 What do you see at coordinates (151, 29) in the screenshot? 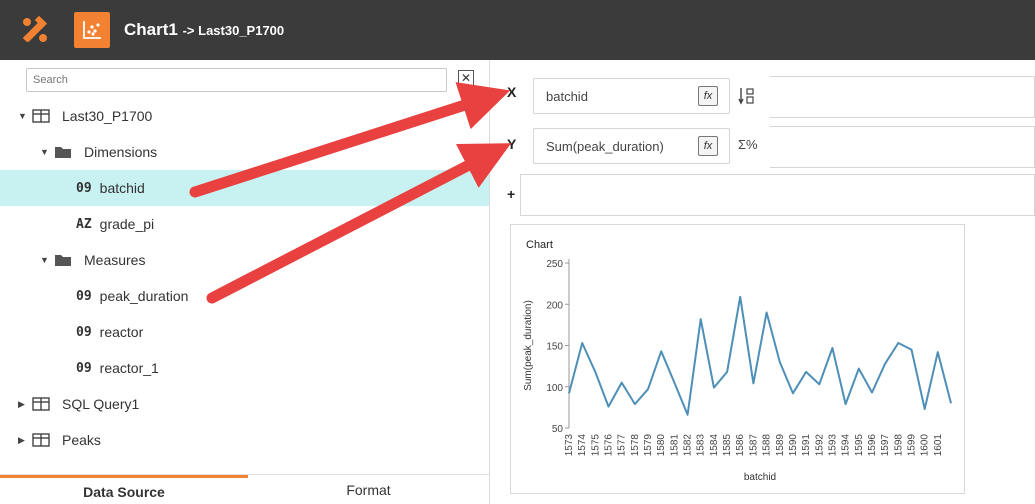
I see `chart-name: Chart1` at bounding box center [151, 29].